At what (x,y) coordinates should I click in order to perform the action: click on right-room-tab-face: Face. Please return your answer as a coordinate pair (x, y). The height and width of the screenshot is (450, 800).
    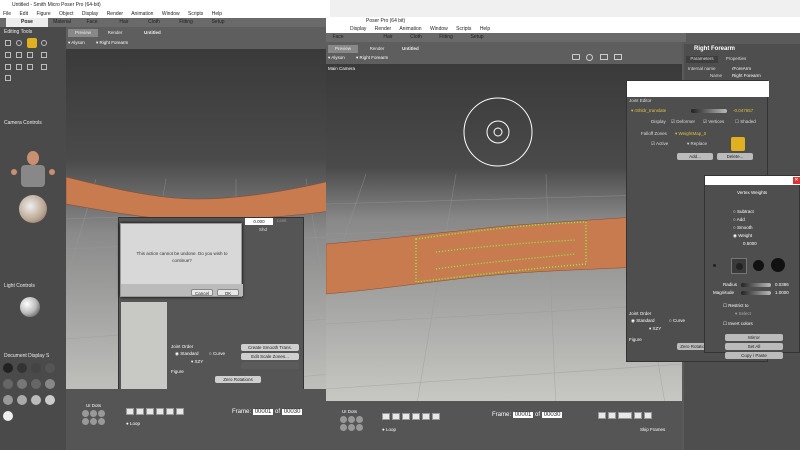
    Looking at the image, I should click on (338, 37).